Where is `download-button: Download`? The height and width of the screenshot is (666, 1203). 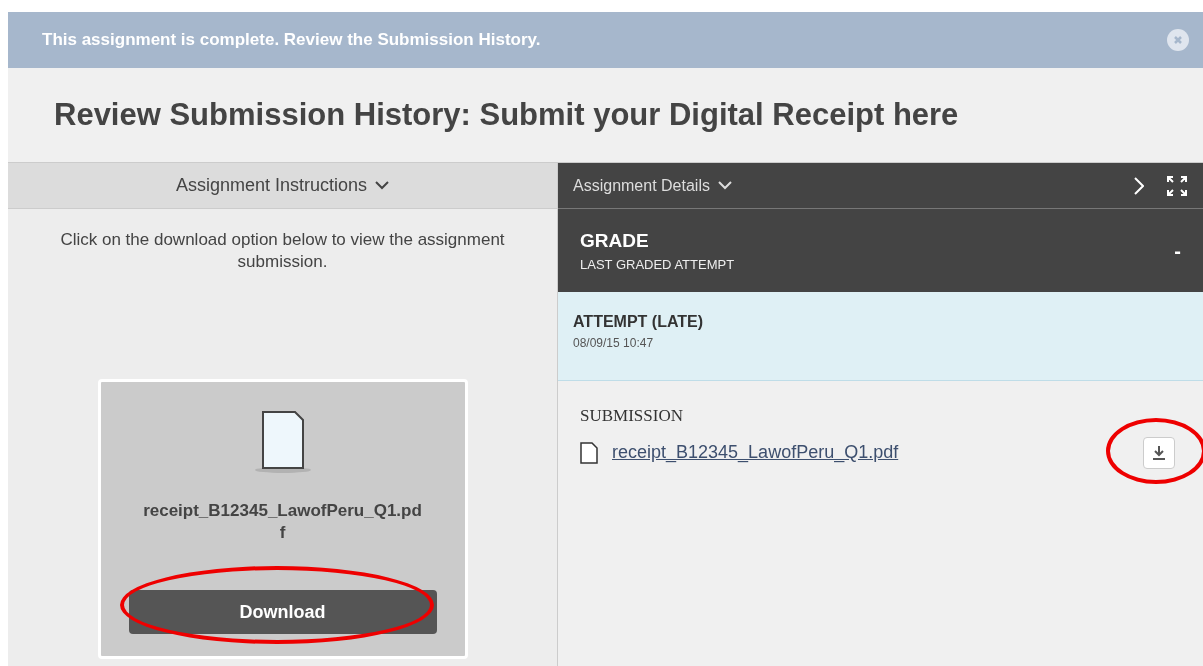 download-button: Download is located at coordinates (282, 612).